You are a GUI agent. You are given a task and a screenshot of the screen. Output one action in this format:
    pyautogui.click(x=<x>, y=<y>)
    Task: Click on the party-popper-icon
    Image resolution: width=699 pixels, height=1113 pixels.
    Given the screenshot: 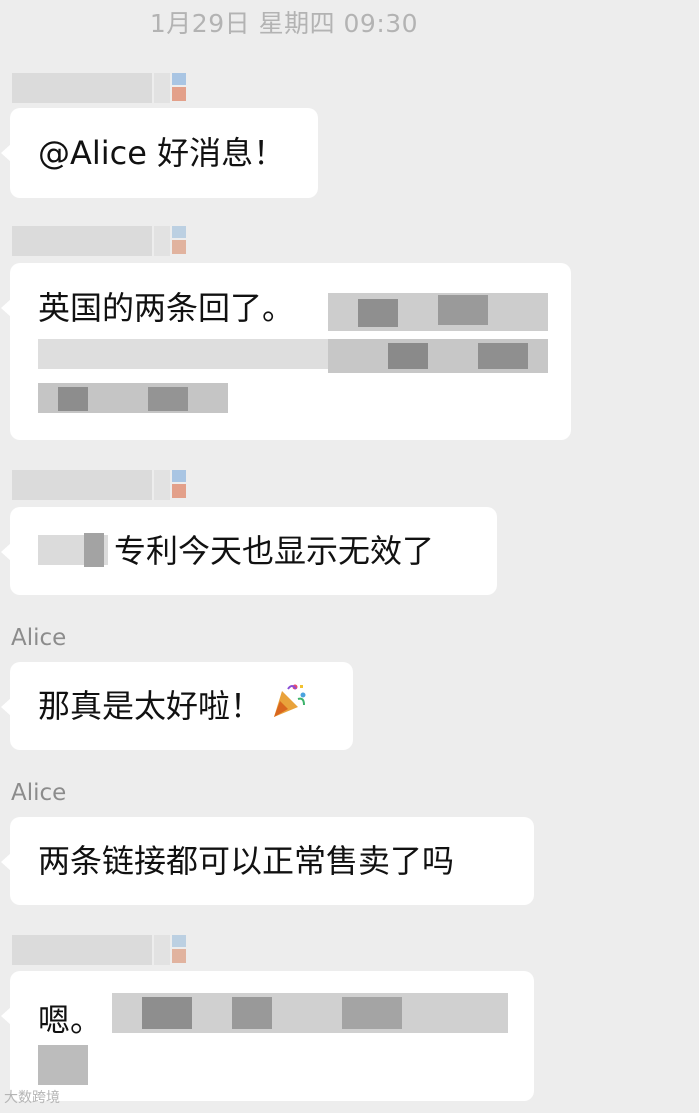 What is the action you would take?
    pyautogui.click(x=289, y=708)
    